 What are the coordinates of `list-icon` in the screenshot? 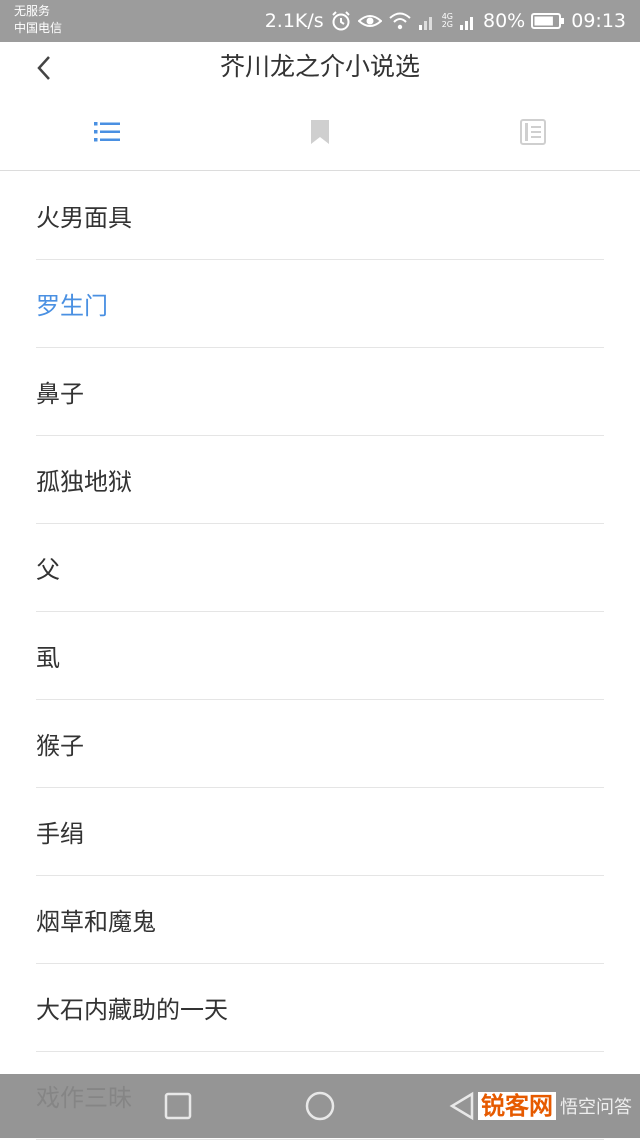 It's located at (106, 132).